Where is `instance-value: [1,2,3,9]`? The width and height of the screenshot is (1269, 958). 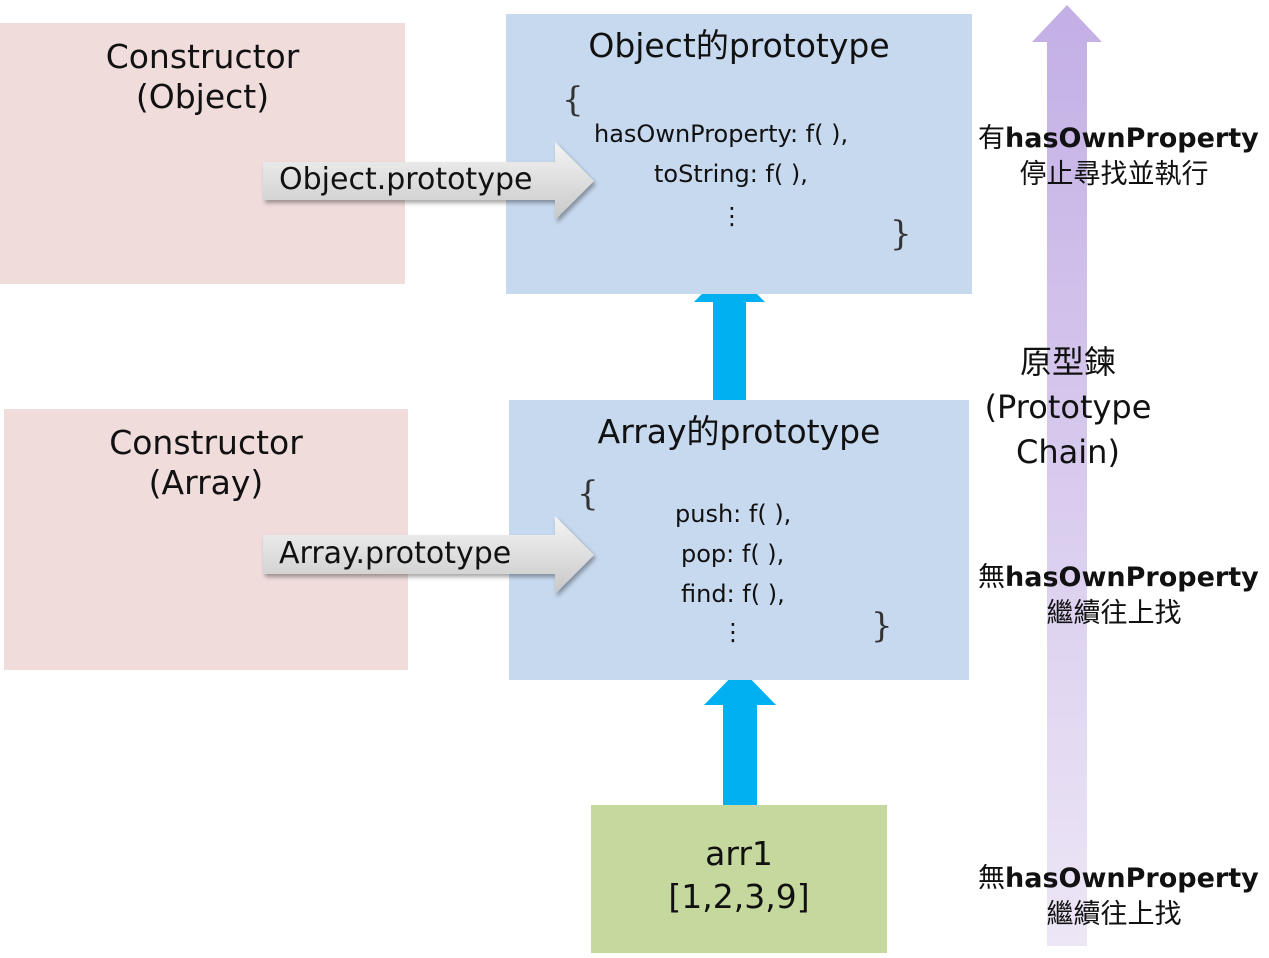 instance-value: [1,2,3,9] is located at coordinates (739, 896).